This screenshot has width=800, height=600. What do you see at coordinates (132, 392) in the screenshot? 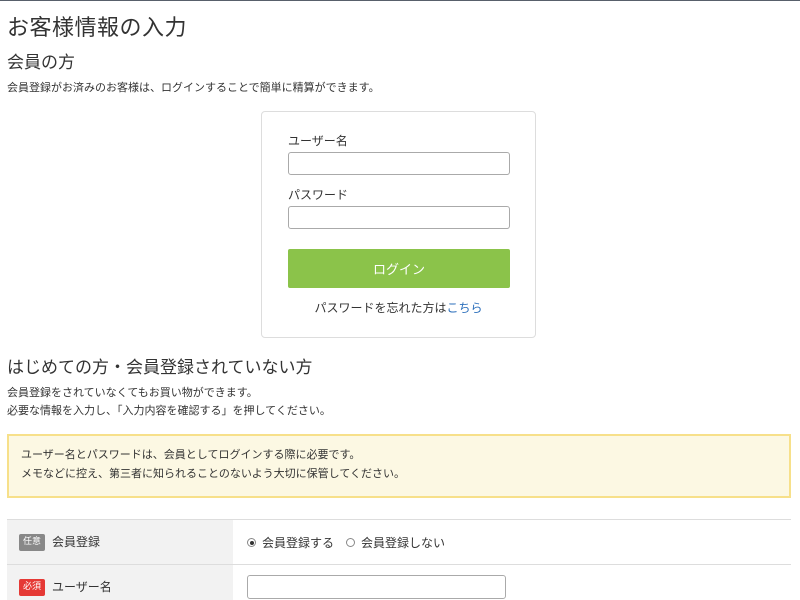
I see `guest-description-line-1: 会員登録をされていなくてもお買い物ができます。` at bounding box center [132, 392].